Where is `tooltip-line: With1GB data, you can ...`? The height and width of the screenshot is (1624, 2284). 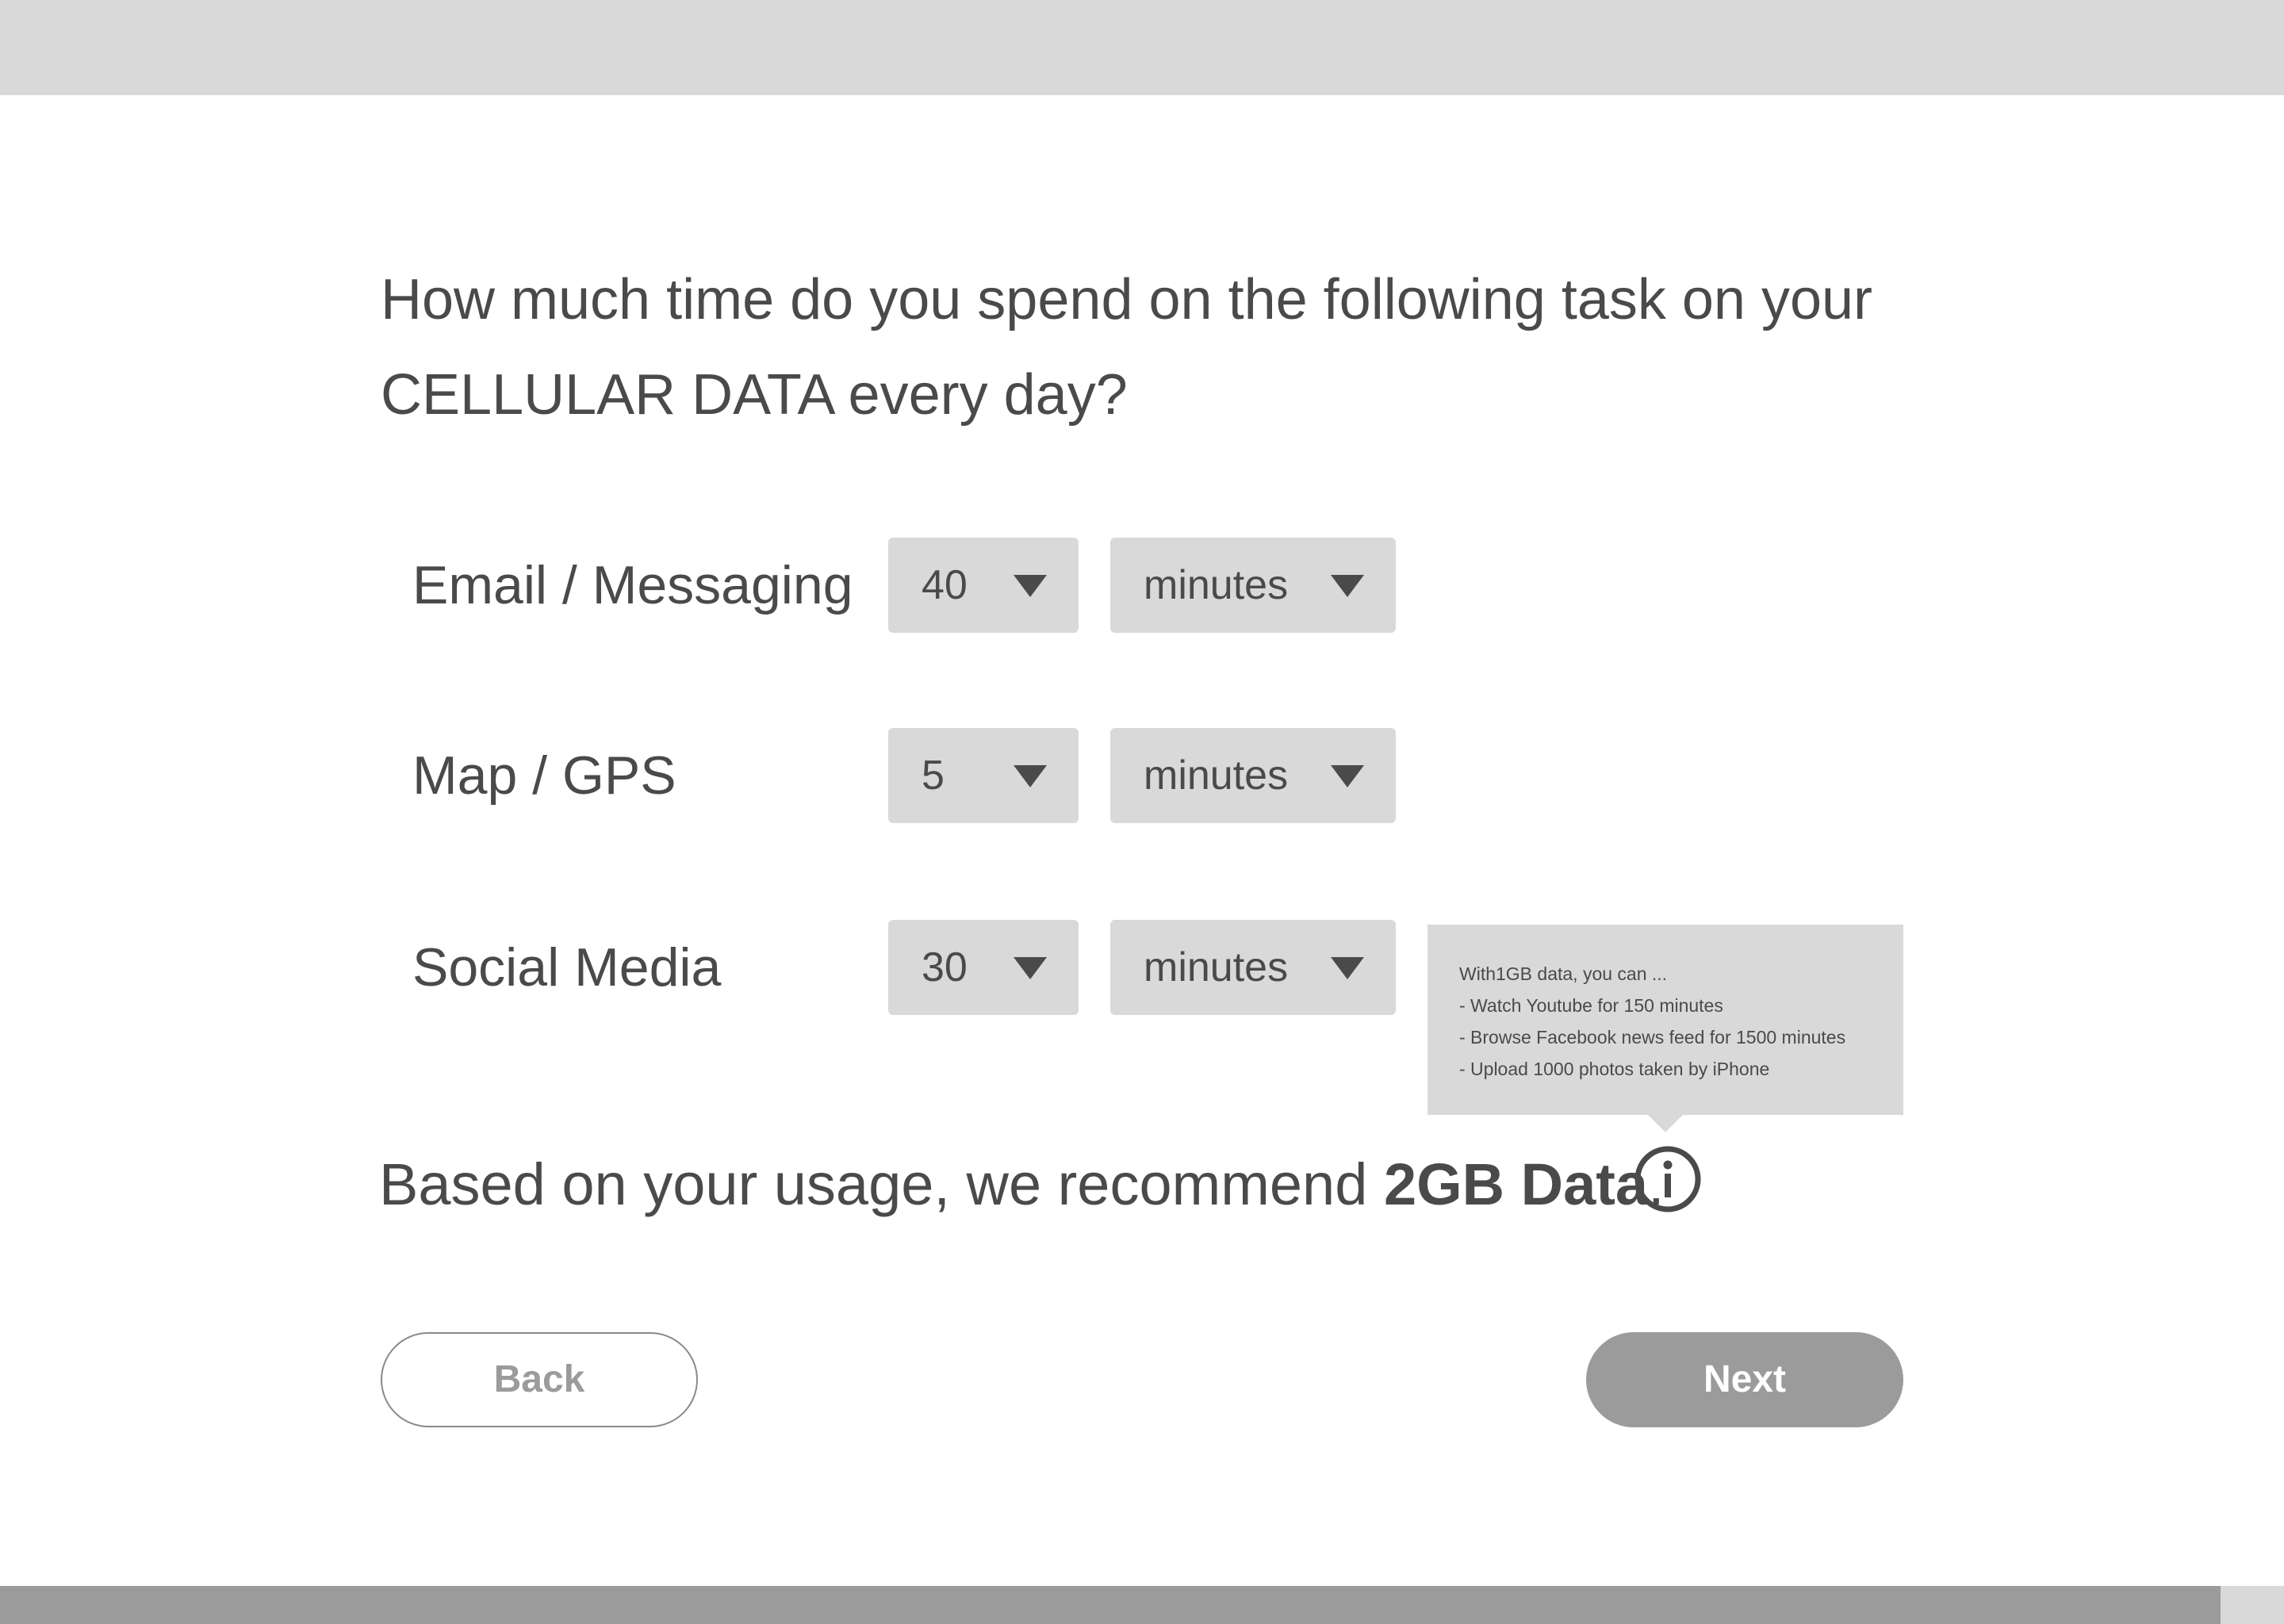
tooltip-line: With1GB data, you can ... is located at coordinates (1563, 973).